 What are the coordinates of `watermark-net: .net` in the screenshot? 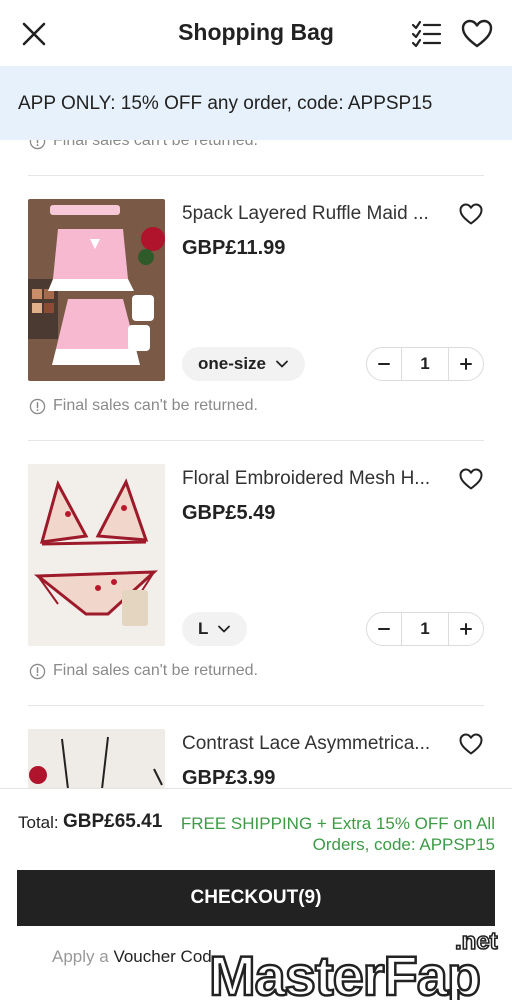 It's located at (476, 941).